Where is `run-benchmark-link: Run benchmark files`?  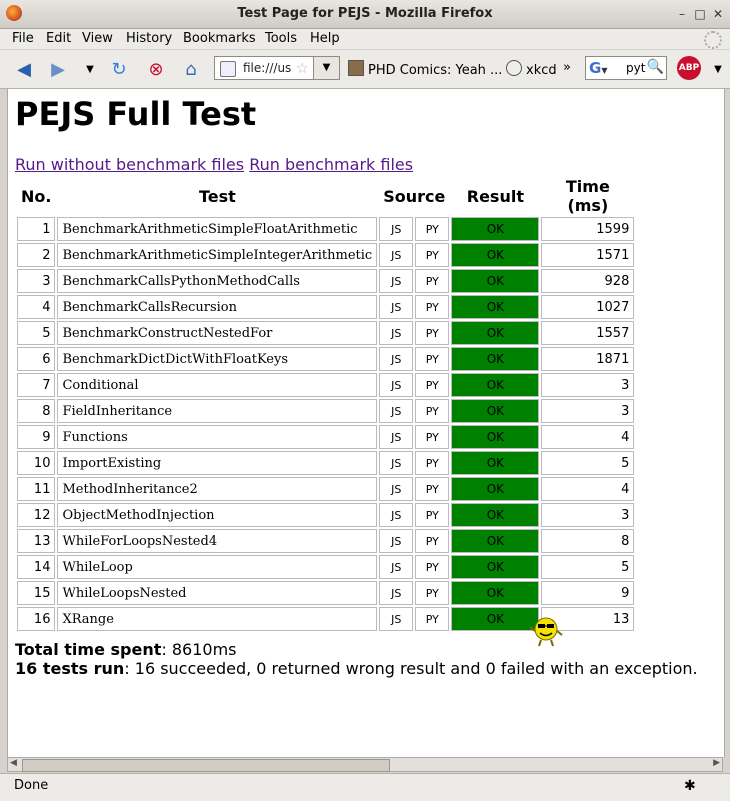 run-benchmark-link: Run benchmark files is located at coordinates (331, 164).